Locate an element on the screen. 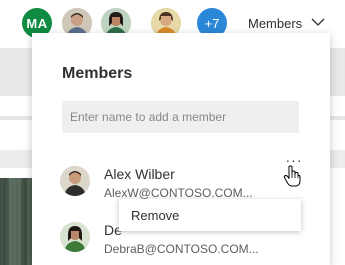  member-context-menu: Remove is located at coordinates (210, 215).